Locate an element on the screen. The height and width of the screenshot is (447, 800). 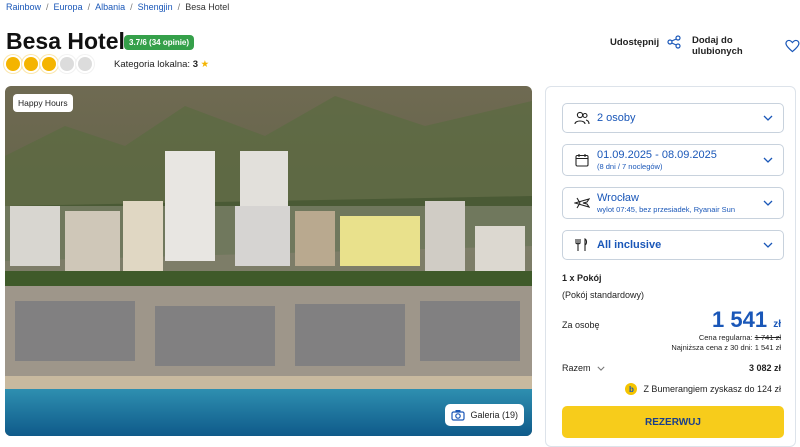
rating-reviews: (34 opinie) is located at coordinates (169, 42).